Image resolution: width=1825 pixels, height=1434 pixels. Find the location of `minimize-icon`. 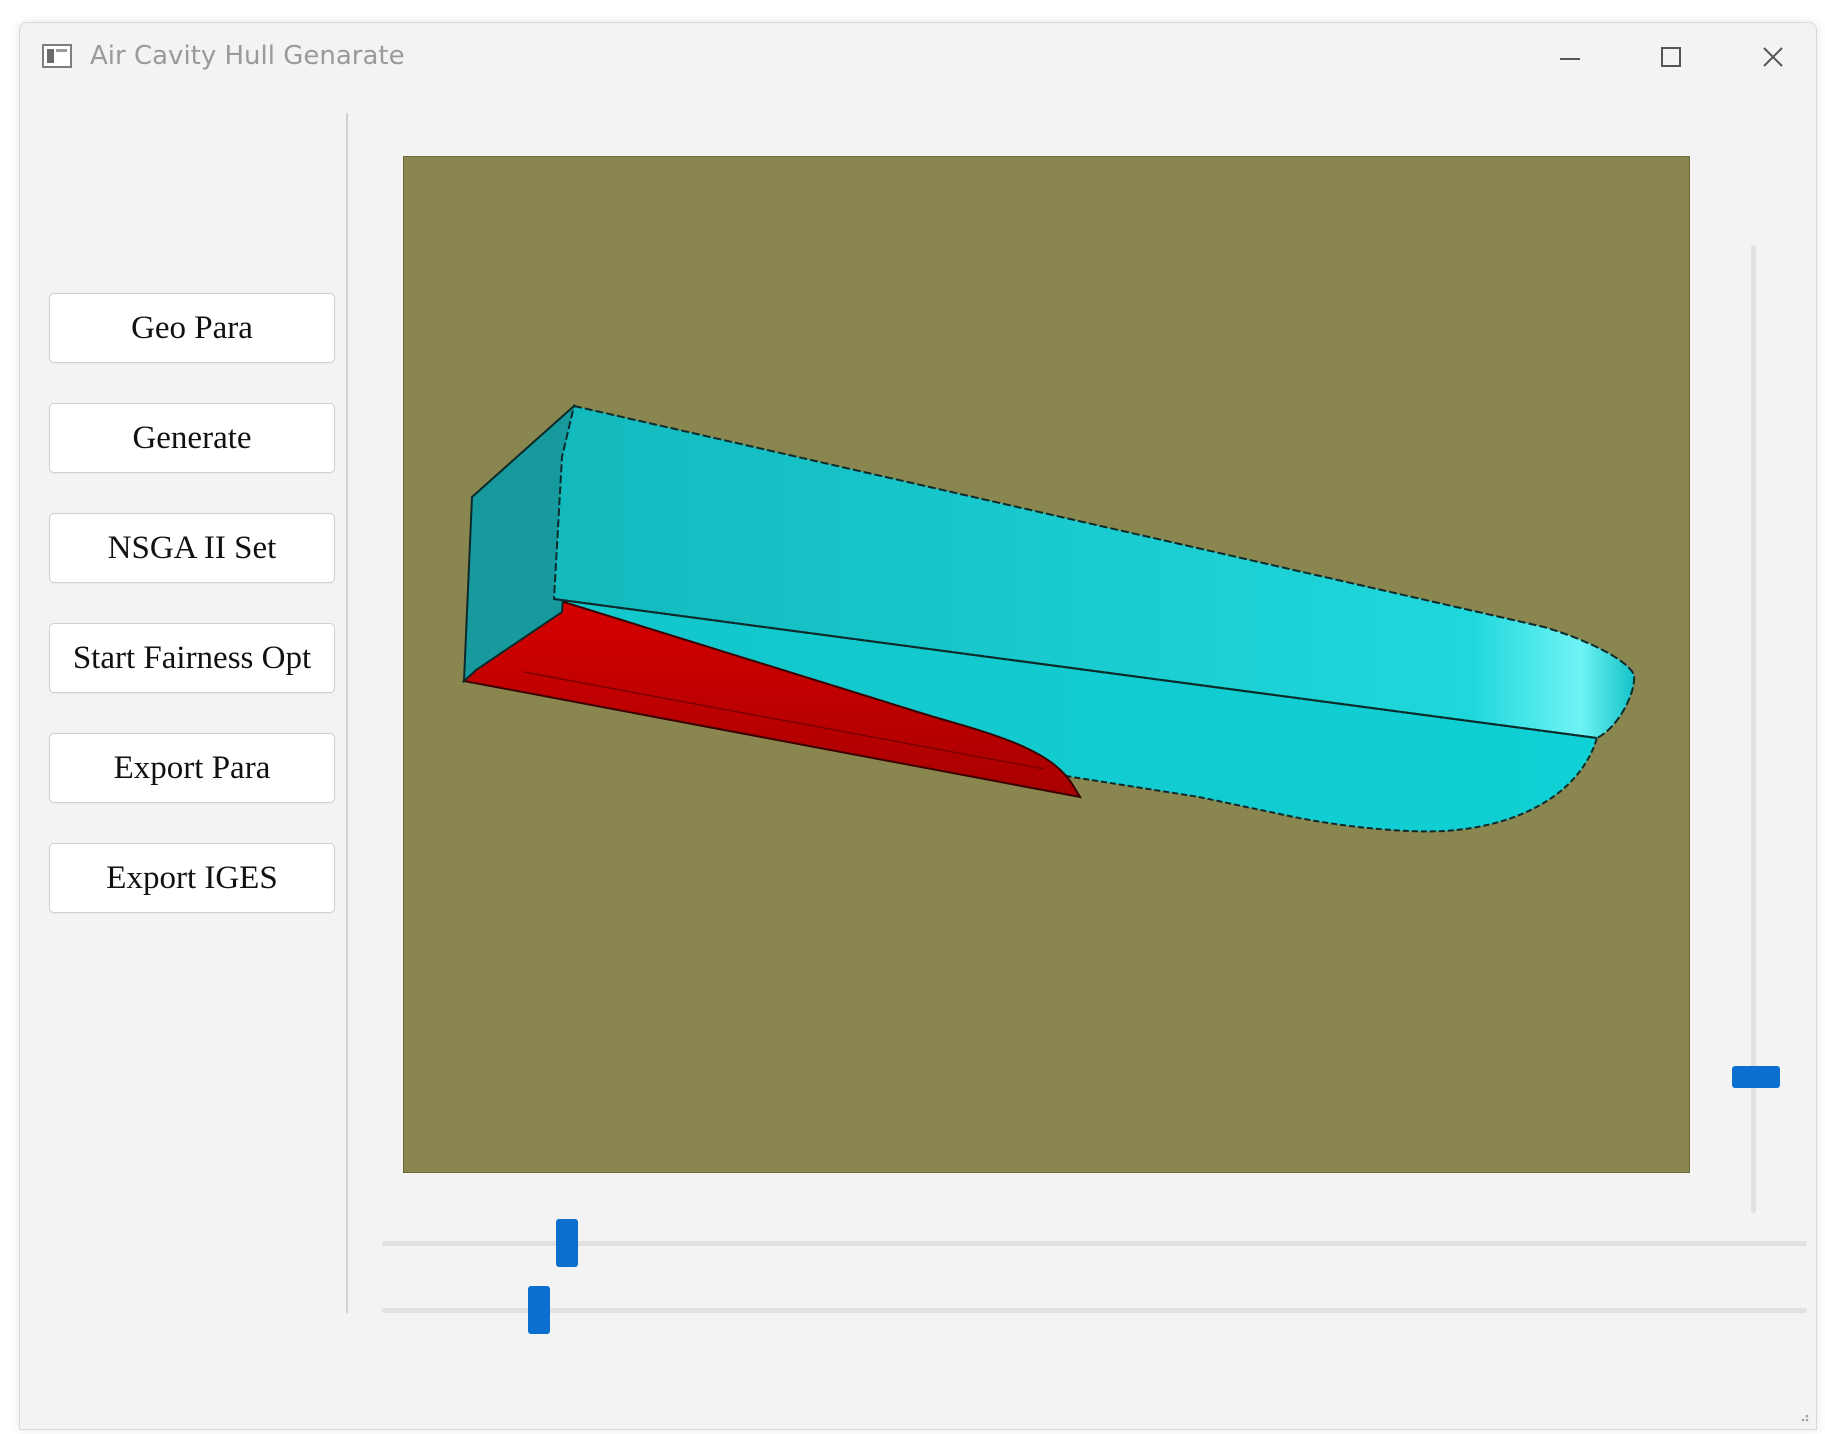

minimize-icon is located at coordinates (1570, 59).